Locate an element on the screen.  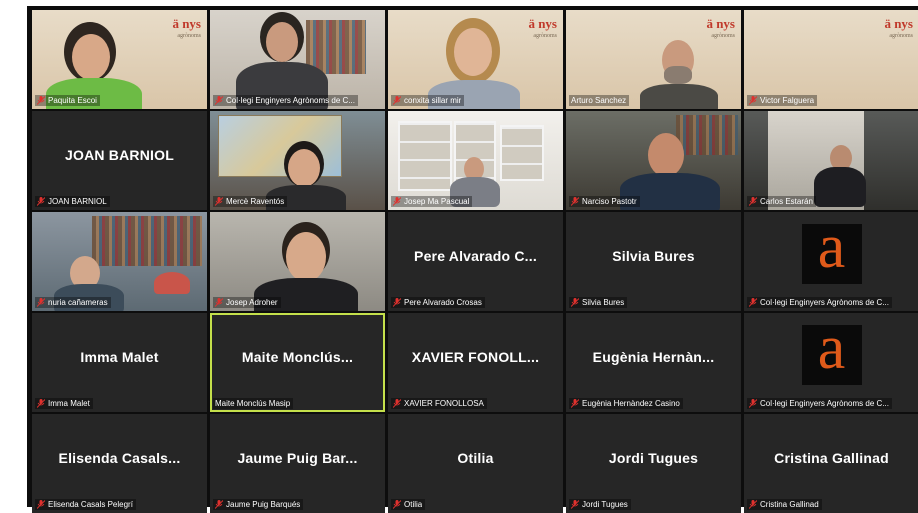
participant-display-name: Silvia Bures is located at coordinates (653, 256).